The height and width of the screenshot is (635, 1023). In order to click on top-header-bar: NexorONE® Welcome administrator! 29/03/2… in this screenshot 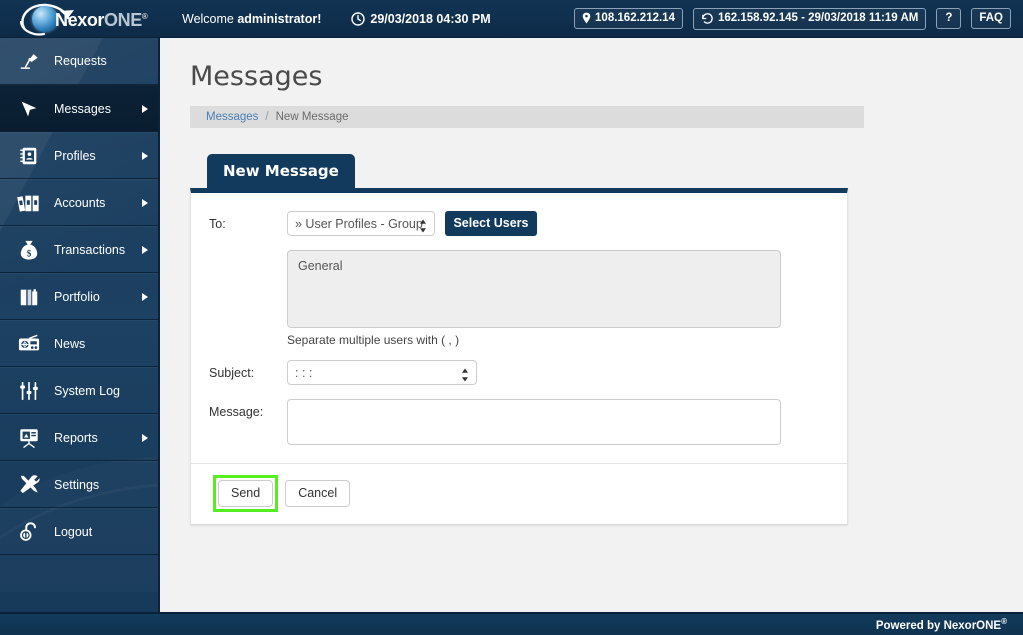, I will do `click(511, 19)`.